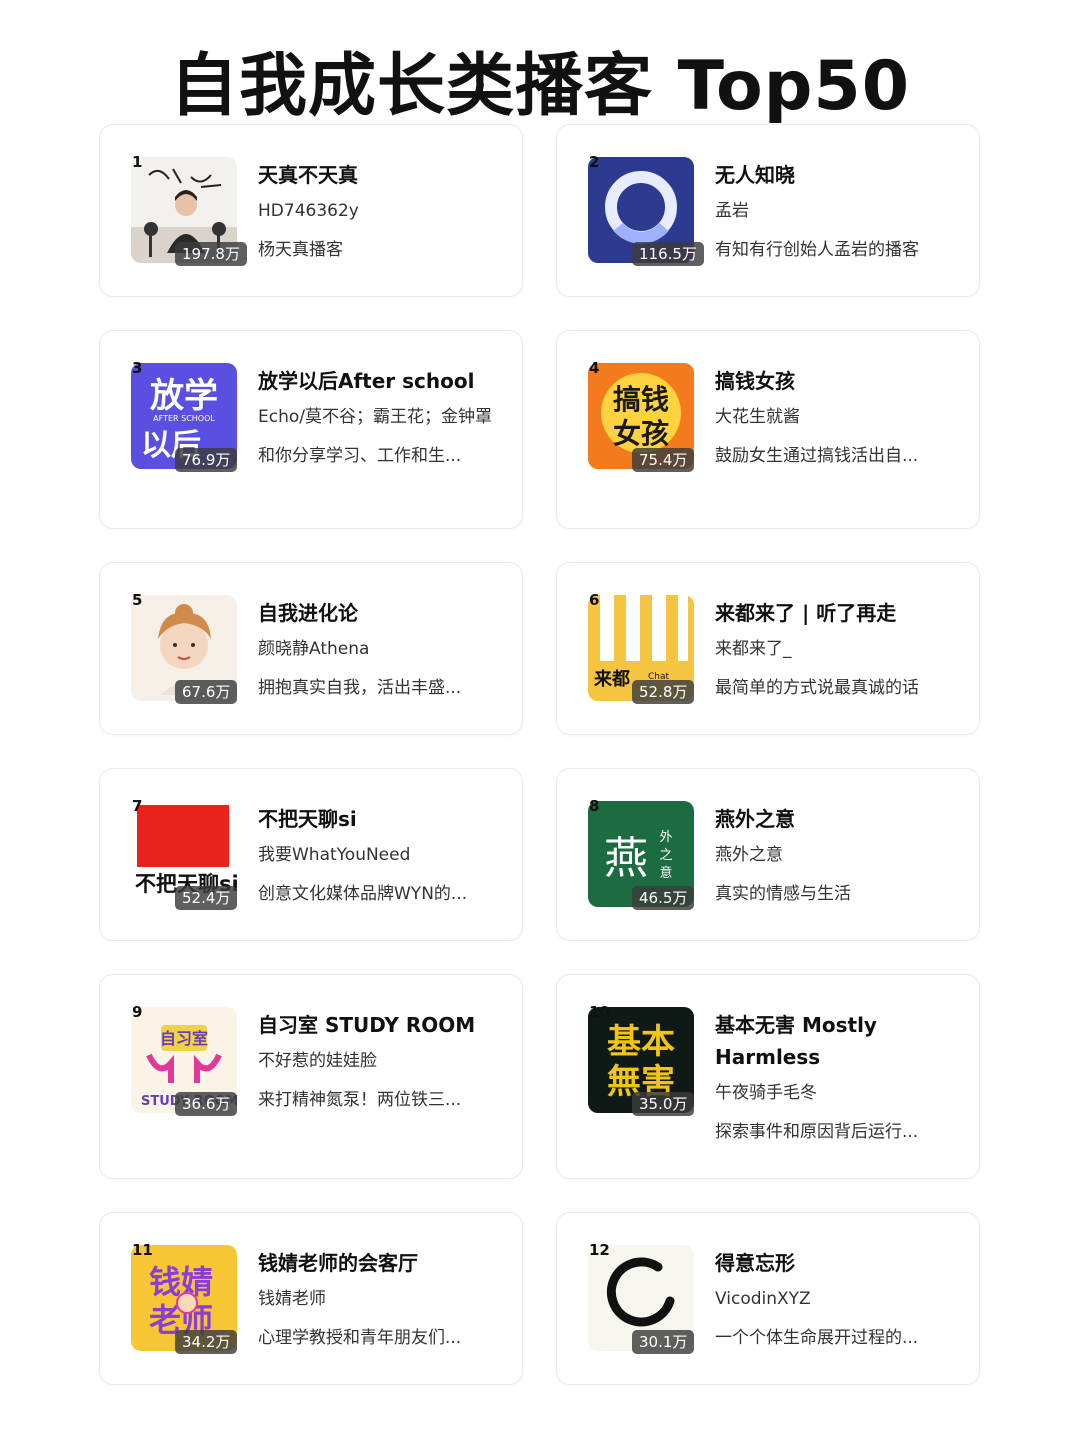  I want to click on podcast-host: 颜晓静Athena, so click(314, 649).